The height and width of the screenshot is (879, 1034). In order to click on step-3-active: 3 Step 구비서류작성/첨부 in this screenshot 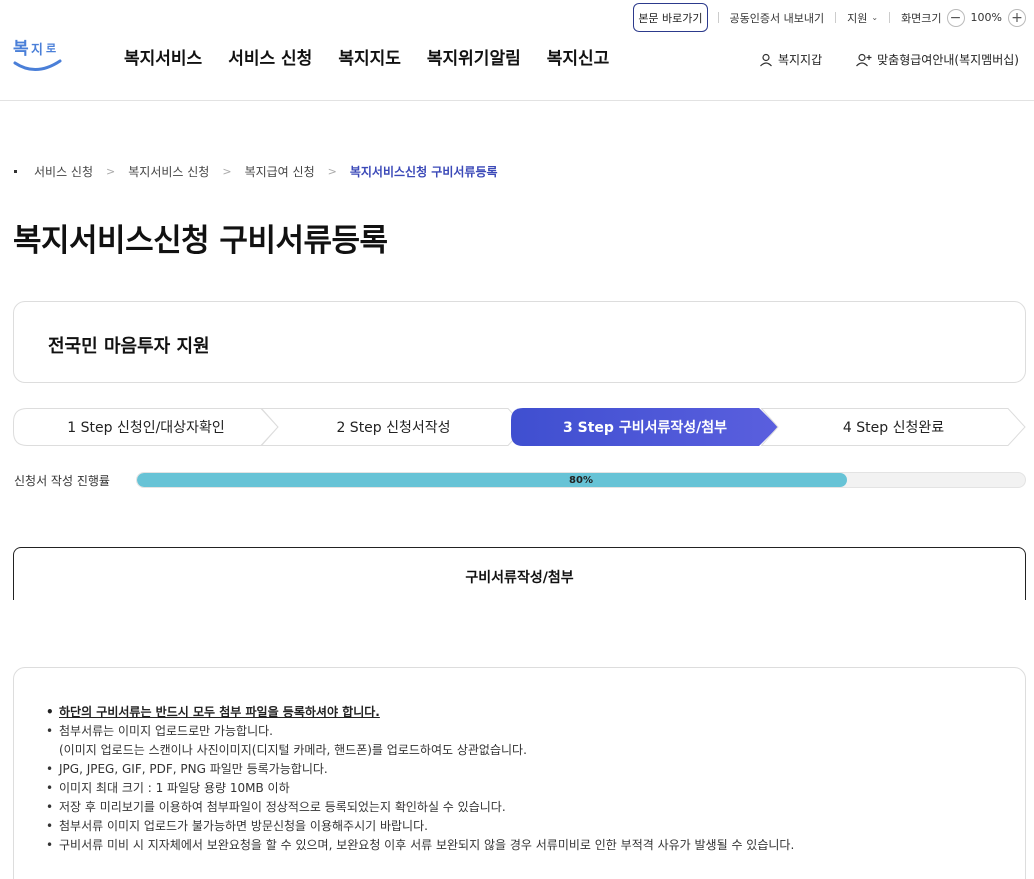, I will do `click(645, 427)`.